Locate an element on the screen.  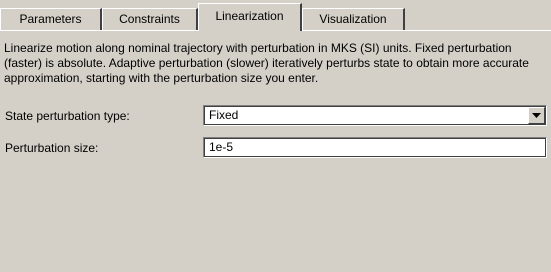
tab-parameters-label: Parameters is located at coordinates (50, 19).